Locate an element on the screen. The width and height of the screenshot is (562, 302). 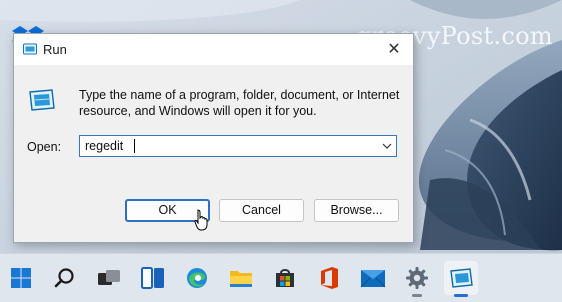
edge-icon is located at coordinates (197, 278).